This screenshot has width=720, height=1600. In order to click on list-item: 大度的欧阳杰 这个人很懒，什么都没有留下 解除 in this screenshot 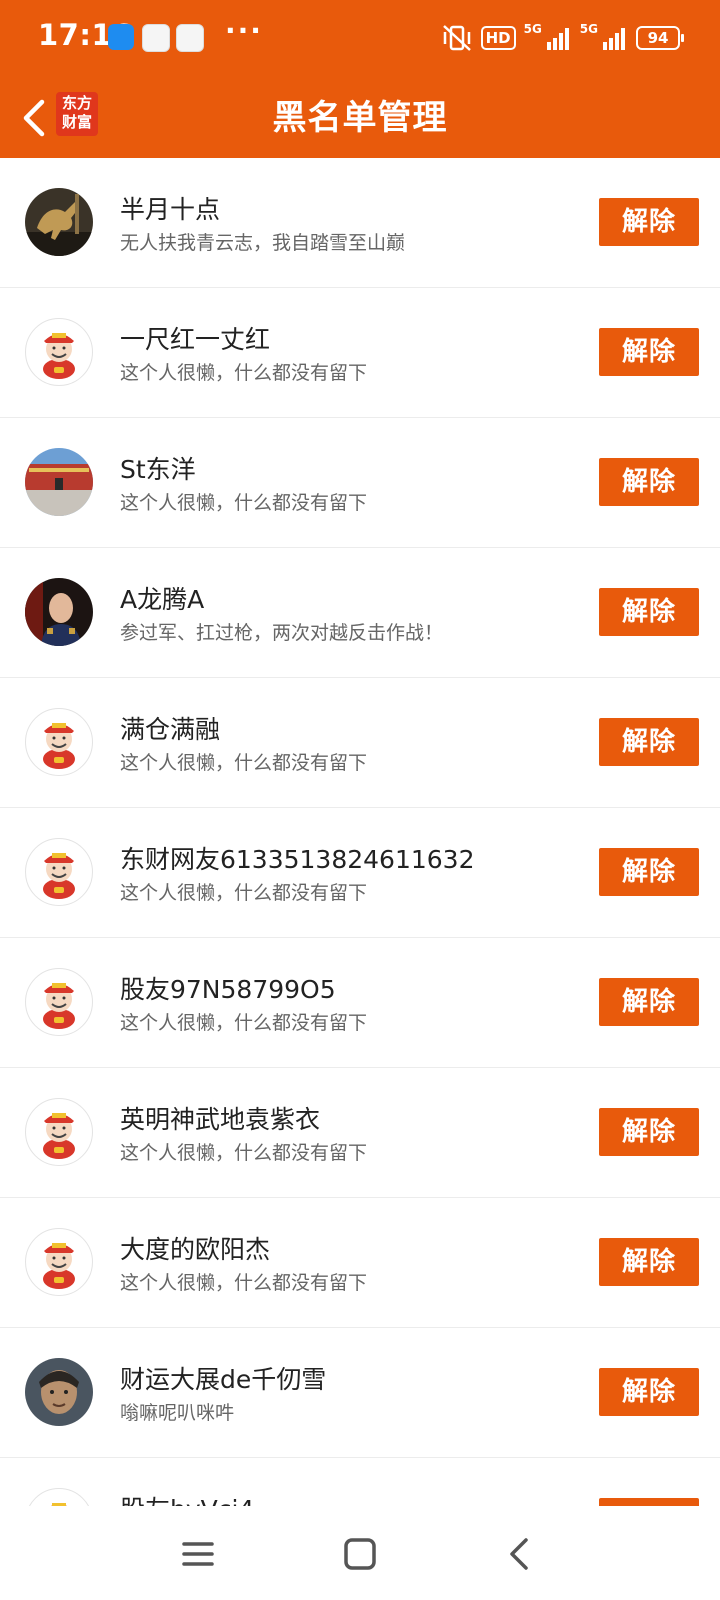, I will do `click(360, 1263)`.